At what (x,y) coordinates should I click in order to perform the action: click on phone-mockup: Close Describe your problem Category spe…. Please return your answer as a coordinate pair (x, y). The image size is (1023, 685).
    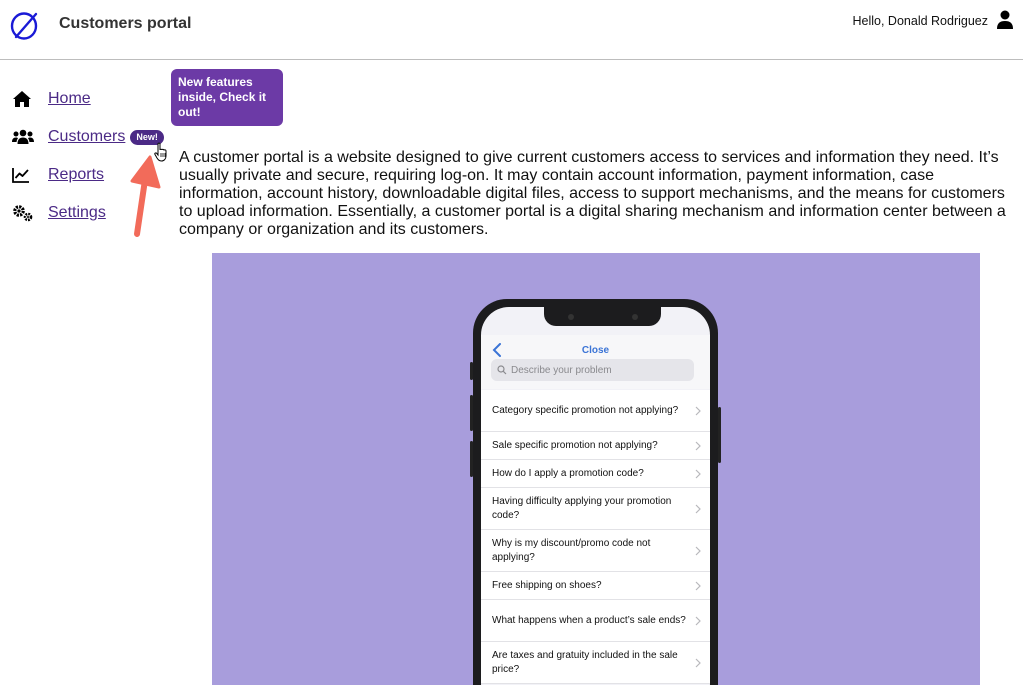
    Looking at the image, I should click on (595, 492).